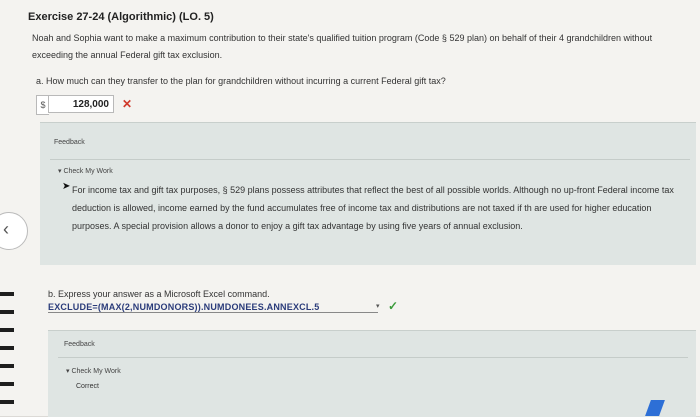 The height and width of the screenshot is (417, 700). What do you see at coordinates (378, 306) in the screenshot?
I see `chevron-down-icon: ▾` at bounding box center [378, 306].